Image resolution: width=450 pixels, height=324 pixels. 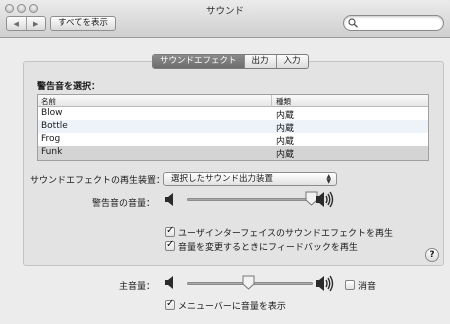 What do you see at coordinates (222, 179) in the screenshot?
I see `playback-device-value: 選択したサウンド出力装置` at bounding box center [222, 179].